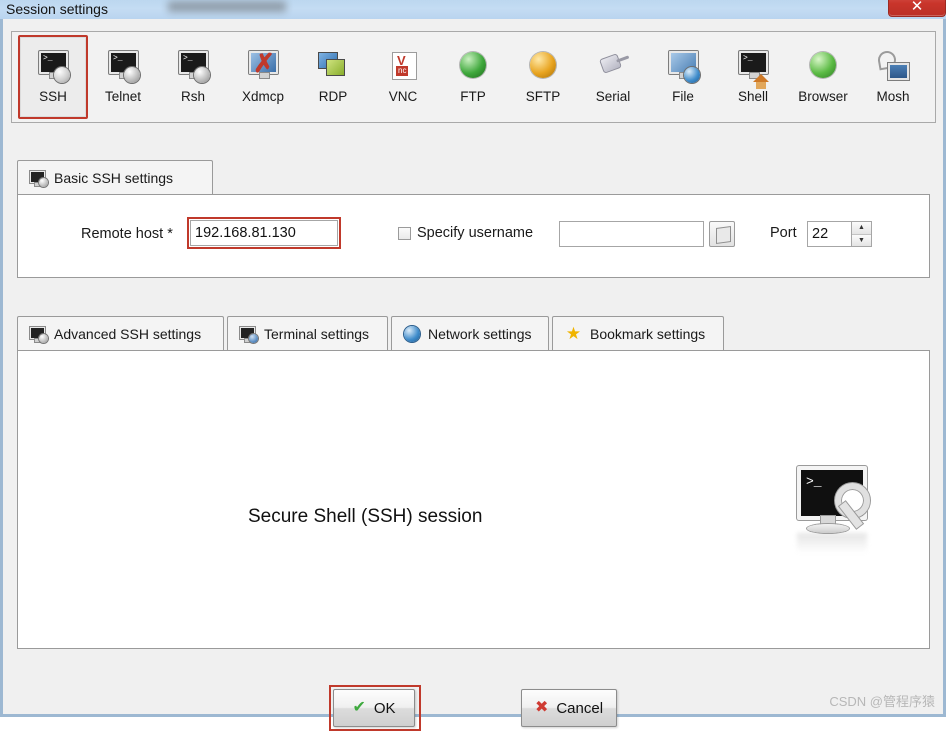  I want to click on tab-terminal-settings: Terminal settings, so click(307, 333).